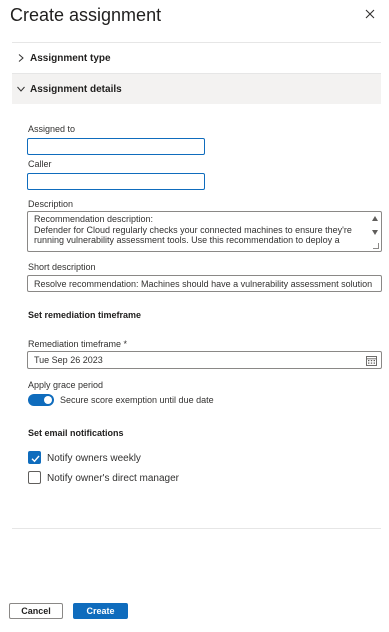  I want to click on scroll-up-icon, so click(375, 218).